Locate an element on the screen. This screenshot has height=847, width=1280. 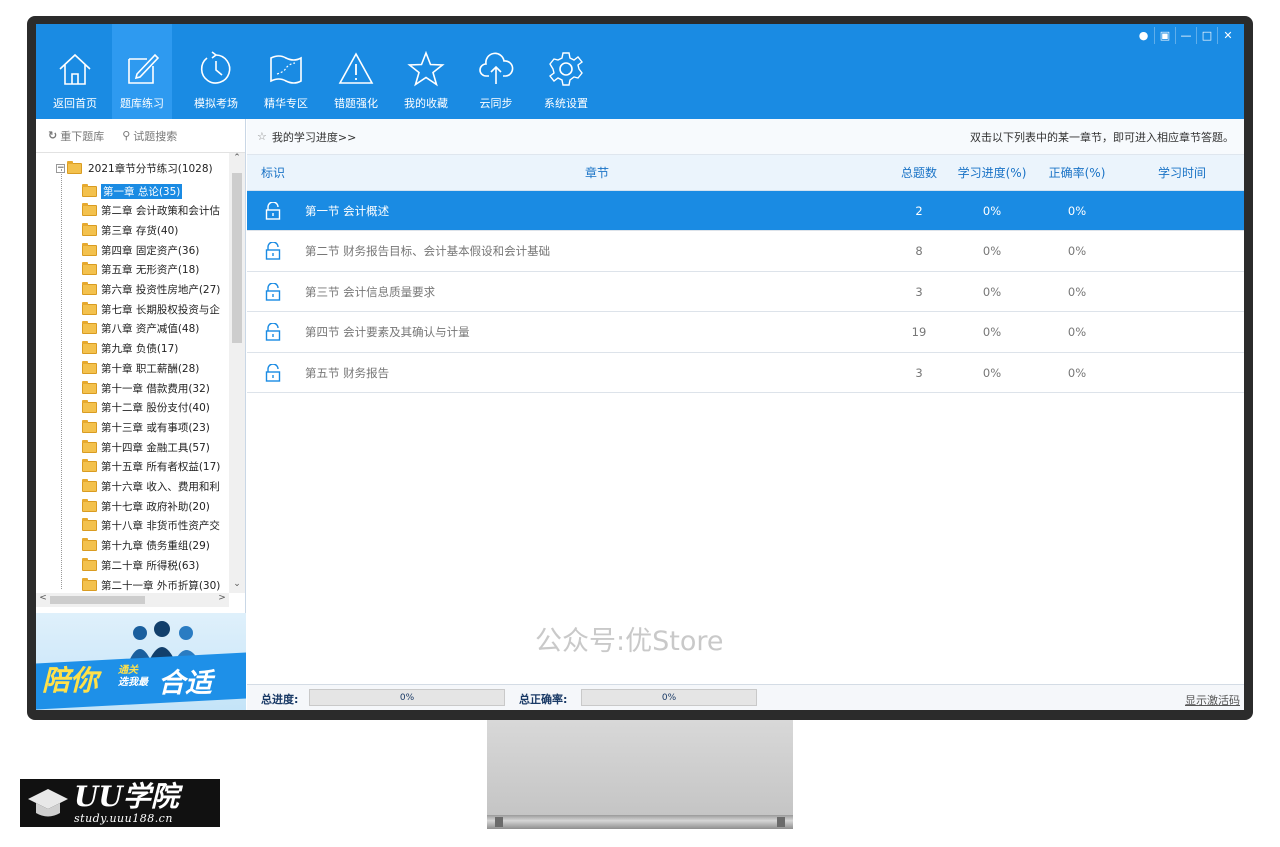
tree-chapter-label: 第一章 总论(35) is located at coordinates (142, 191).